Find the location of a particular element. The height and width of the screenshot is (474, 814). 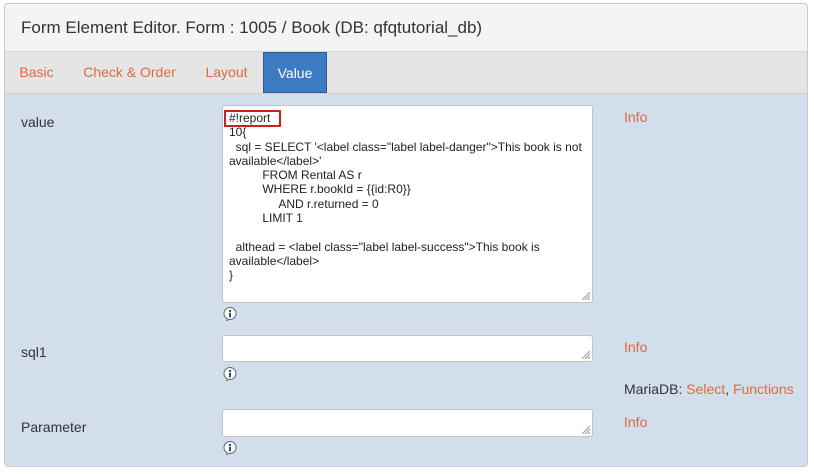

sql1-info-link: Info is located at coordinates (635, 347).